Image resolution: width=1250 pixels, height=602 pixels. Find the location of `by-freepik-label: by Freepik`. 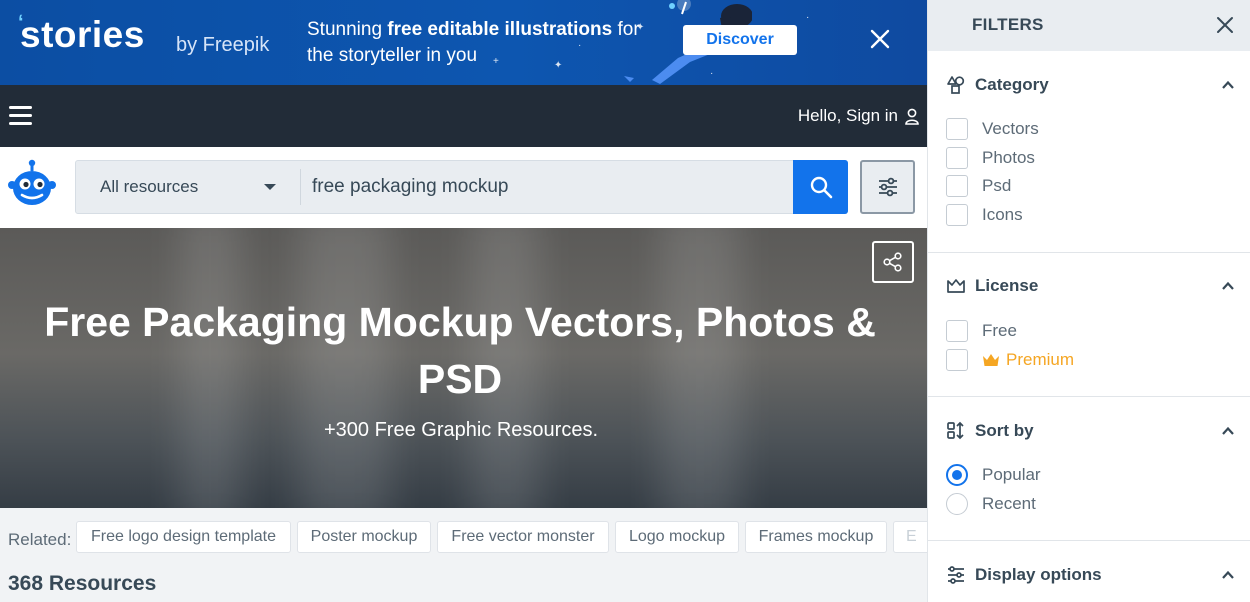

by-freepik-label: by Freepik is located at coordinates (223, 45).